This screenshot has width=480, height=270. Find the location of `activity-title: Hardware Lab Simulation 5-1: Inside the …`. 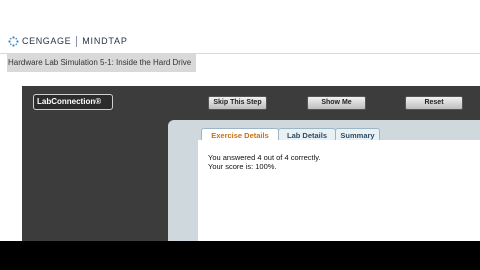

activity-title: Hardware Lab Simulation 5-1: Inside the … is located at coordinates (100, 62).